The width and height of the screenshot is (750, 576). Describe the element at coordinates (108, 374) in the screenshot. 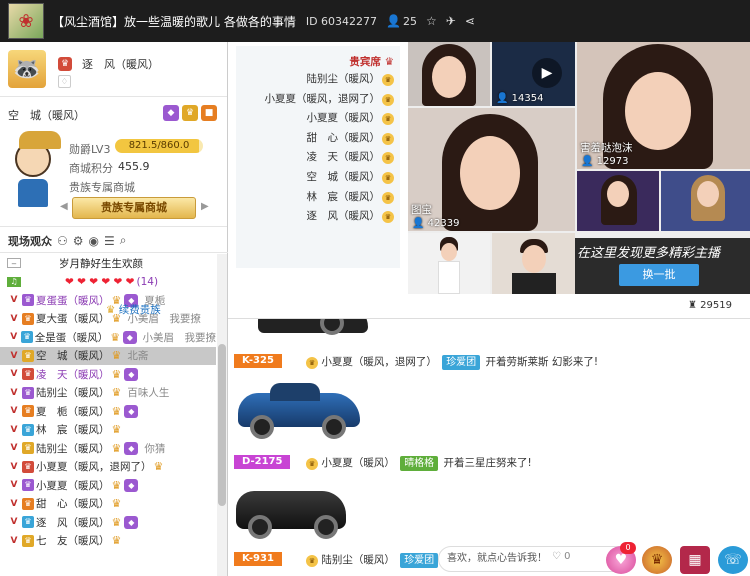

I see `list-item: V ♛ 凌 天（暖风） ♛ ◆` at that location.